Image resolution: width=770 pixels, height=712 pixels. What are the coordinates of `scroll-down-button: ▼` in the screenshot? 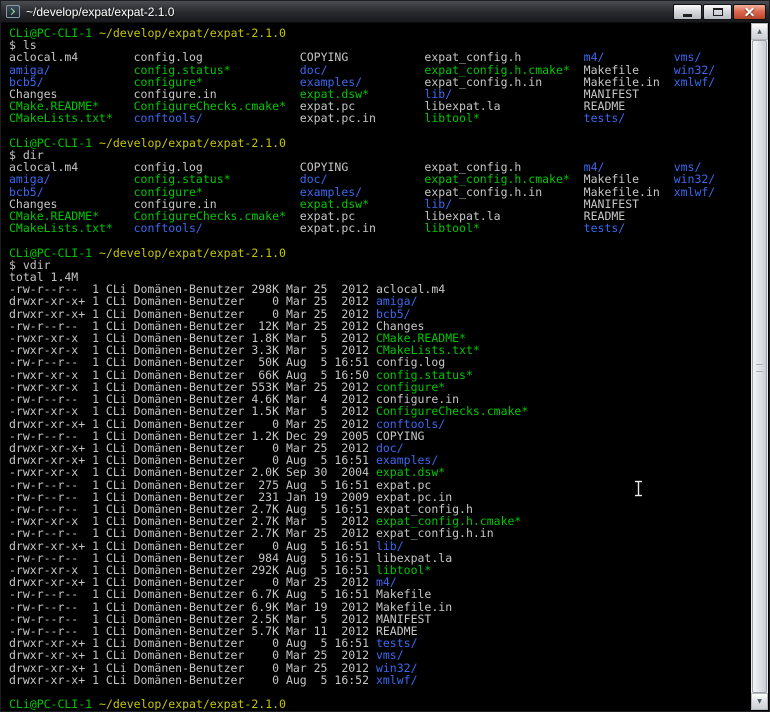 It's located at (759, 701).